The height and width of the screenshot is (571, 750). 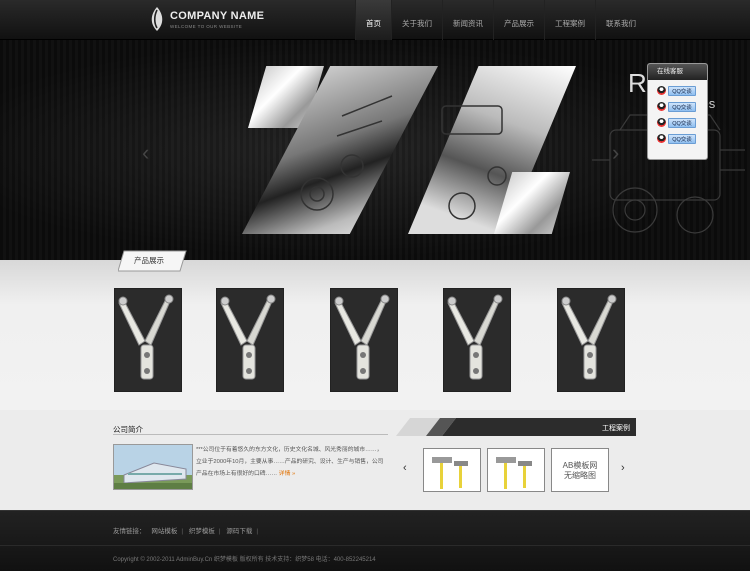 I want to click on nav-item-about: 关于我们, so click(x=416, y=20).